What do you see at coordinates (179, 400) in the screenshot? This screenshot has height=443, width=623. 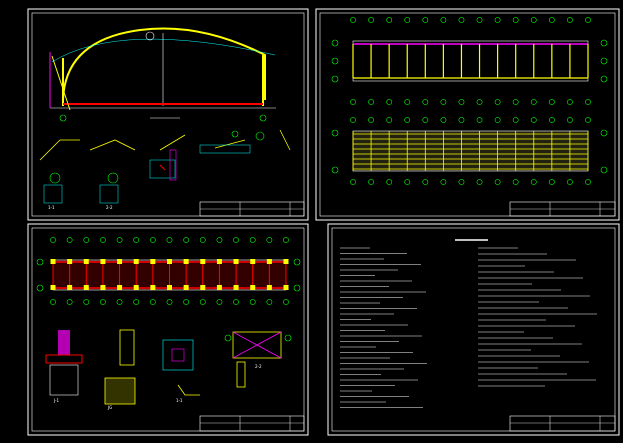 I see `section-label-1-1: 1-1` at bounding box center [179, 400].